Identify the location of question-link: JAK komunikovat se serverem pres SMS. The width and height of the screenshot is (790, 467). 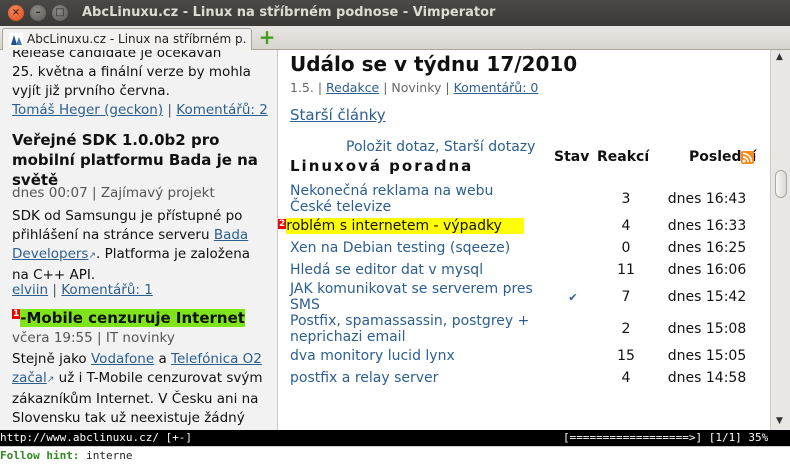
(421, 297).